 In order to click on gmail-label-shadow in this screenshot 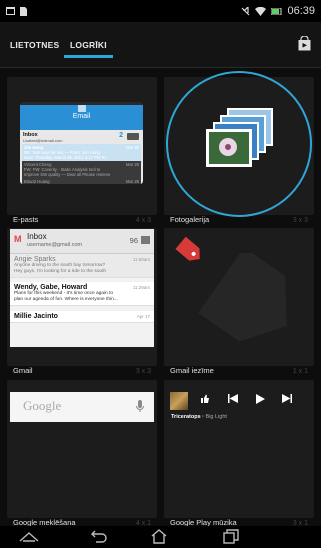, I will do `click(242, 297)`.